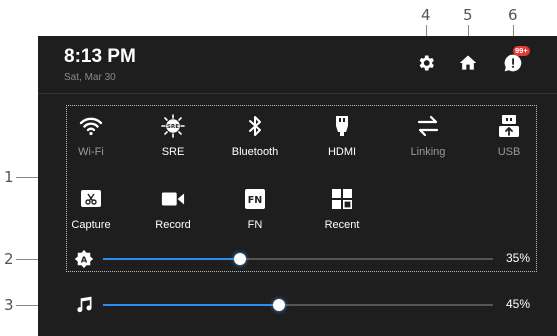 The width and height of the screenshot is (557, 336). What do you see at coordinates (91, 139) in the screenshot?
I see `tile-wifi: Wi-Fi` at bounding box center [91, 139].